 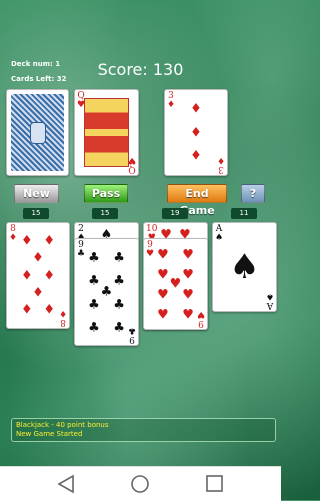 I want to click on card-back-emblem, so click(x=37, y=132).